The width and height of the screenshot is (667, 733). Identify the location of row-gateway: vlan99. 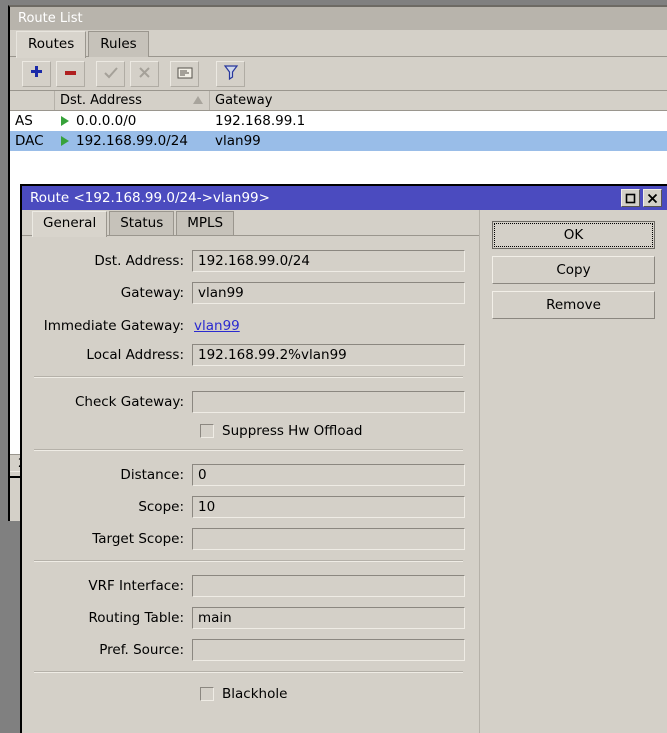
(238, 141).